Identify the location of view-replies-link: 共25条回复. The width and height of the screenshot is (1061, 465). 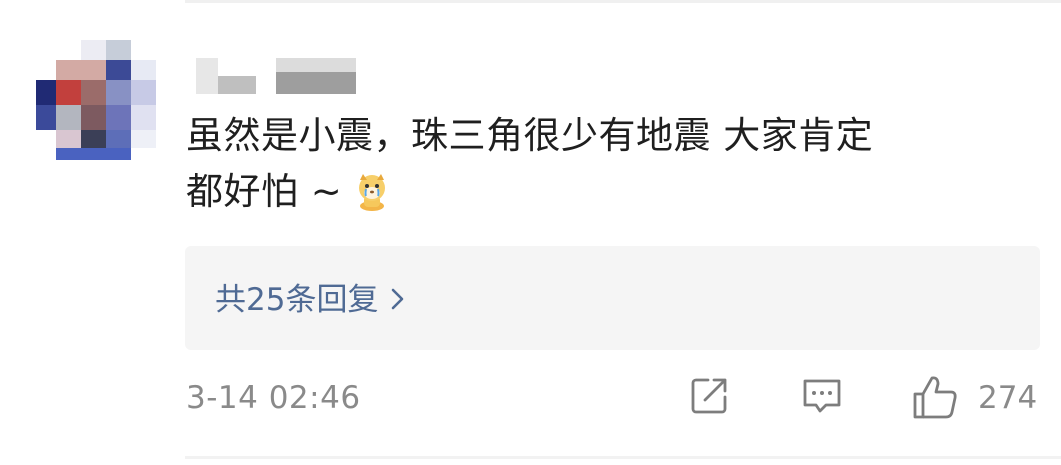
(311, 296).